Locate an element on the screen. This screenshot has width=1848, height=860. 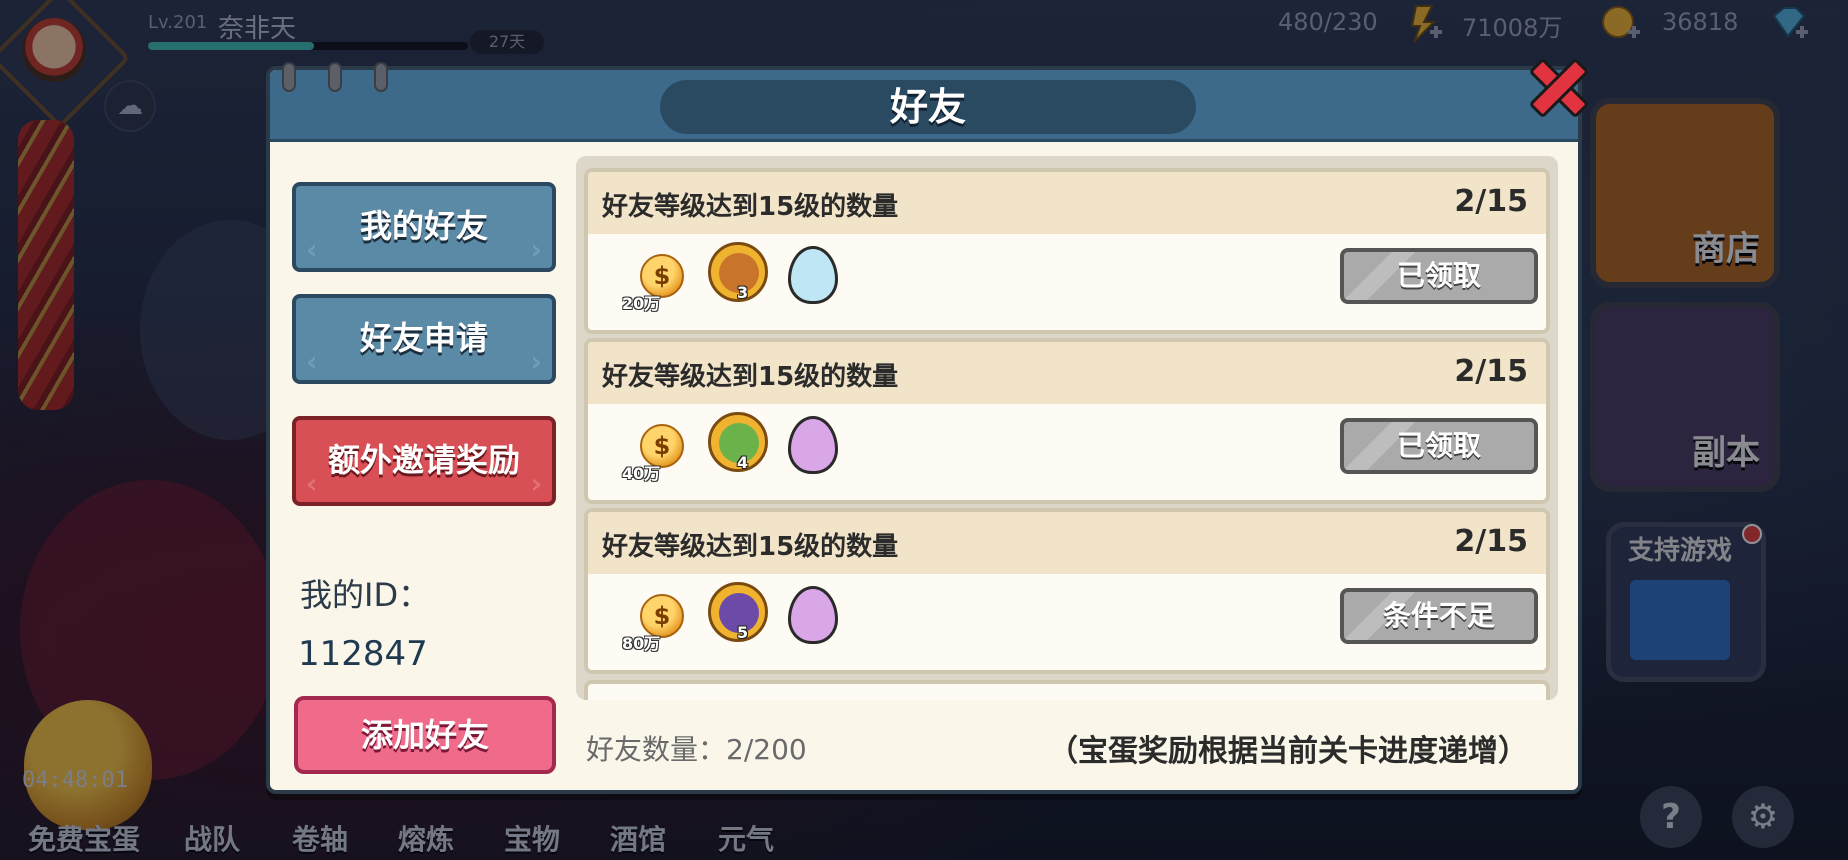
condition-not-met-button: 条件不足 is located at coordinates (1439, 616).